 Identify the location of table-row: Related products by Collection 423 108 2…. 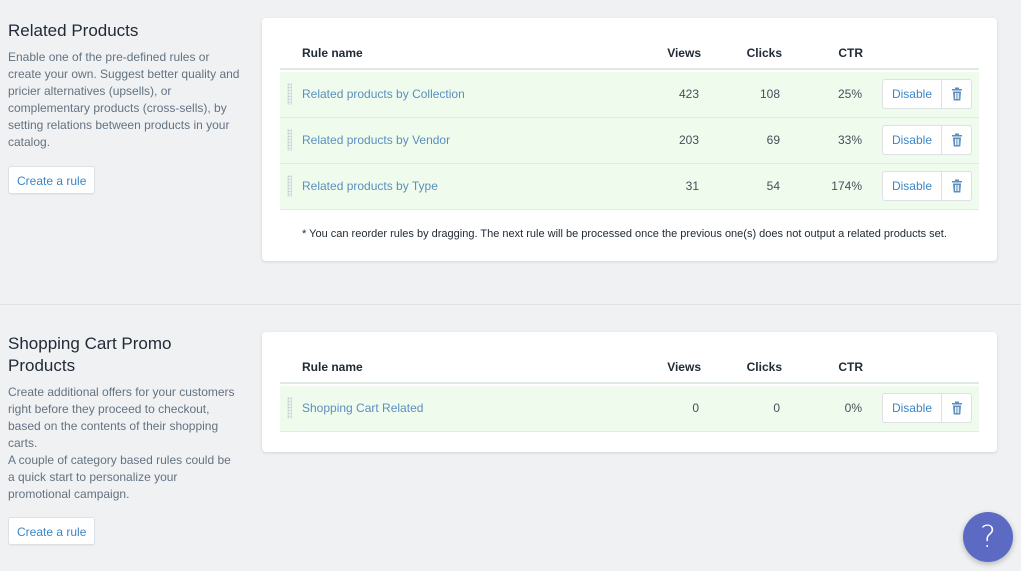
(629, 95).